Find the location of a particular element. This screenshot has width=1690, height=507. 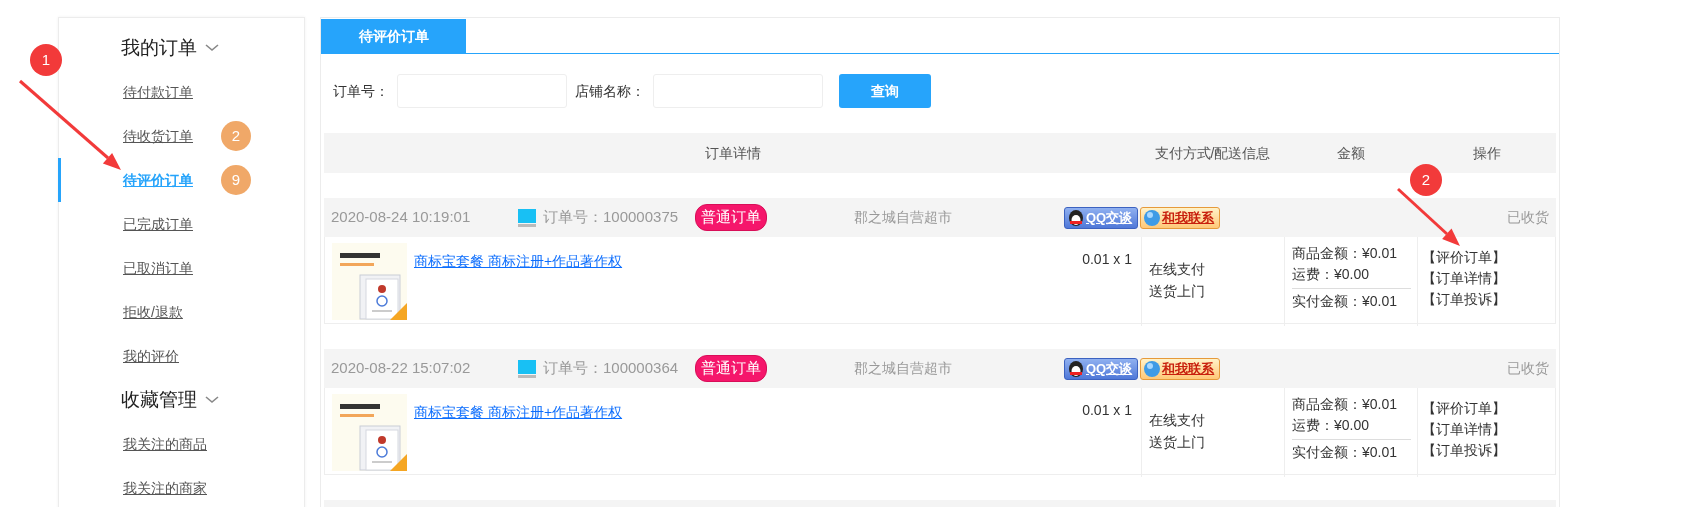

sidebar-item: 待付款订单 is located at coordinates (158, 92).